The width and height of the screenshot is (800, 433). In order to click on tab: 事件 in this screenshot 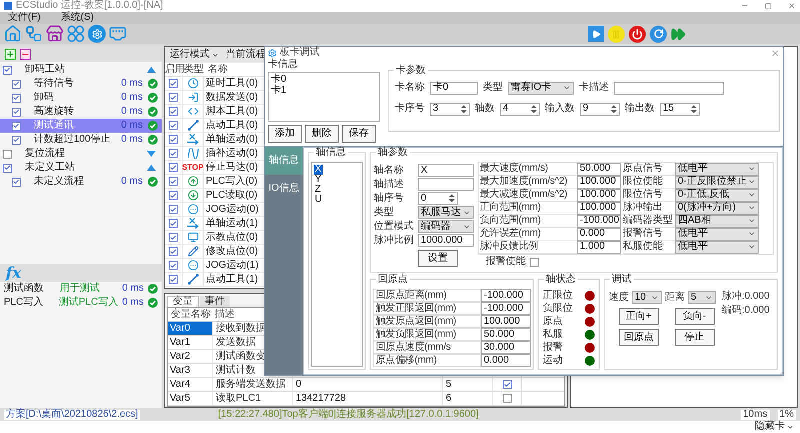, I will do `click(215, 301)`.